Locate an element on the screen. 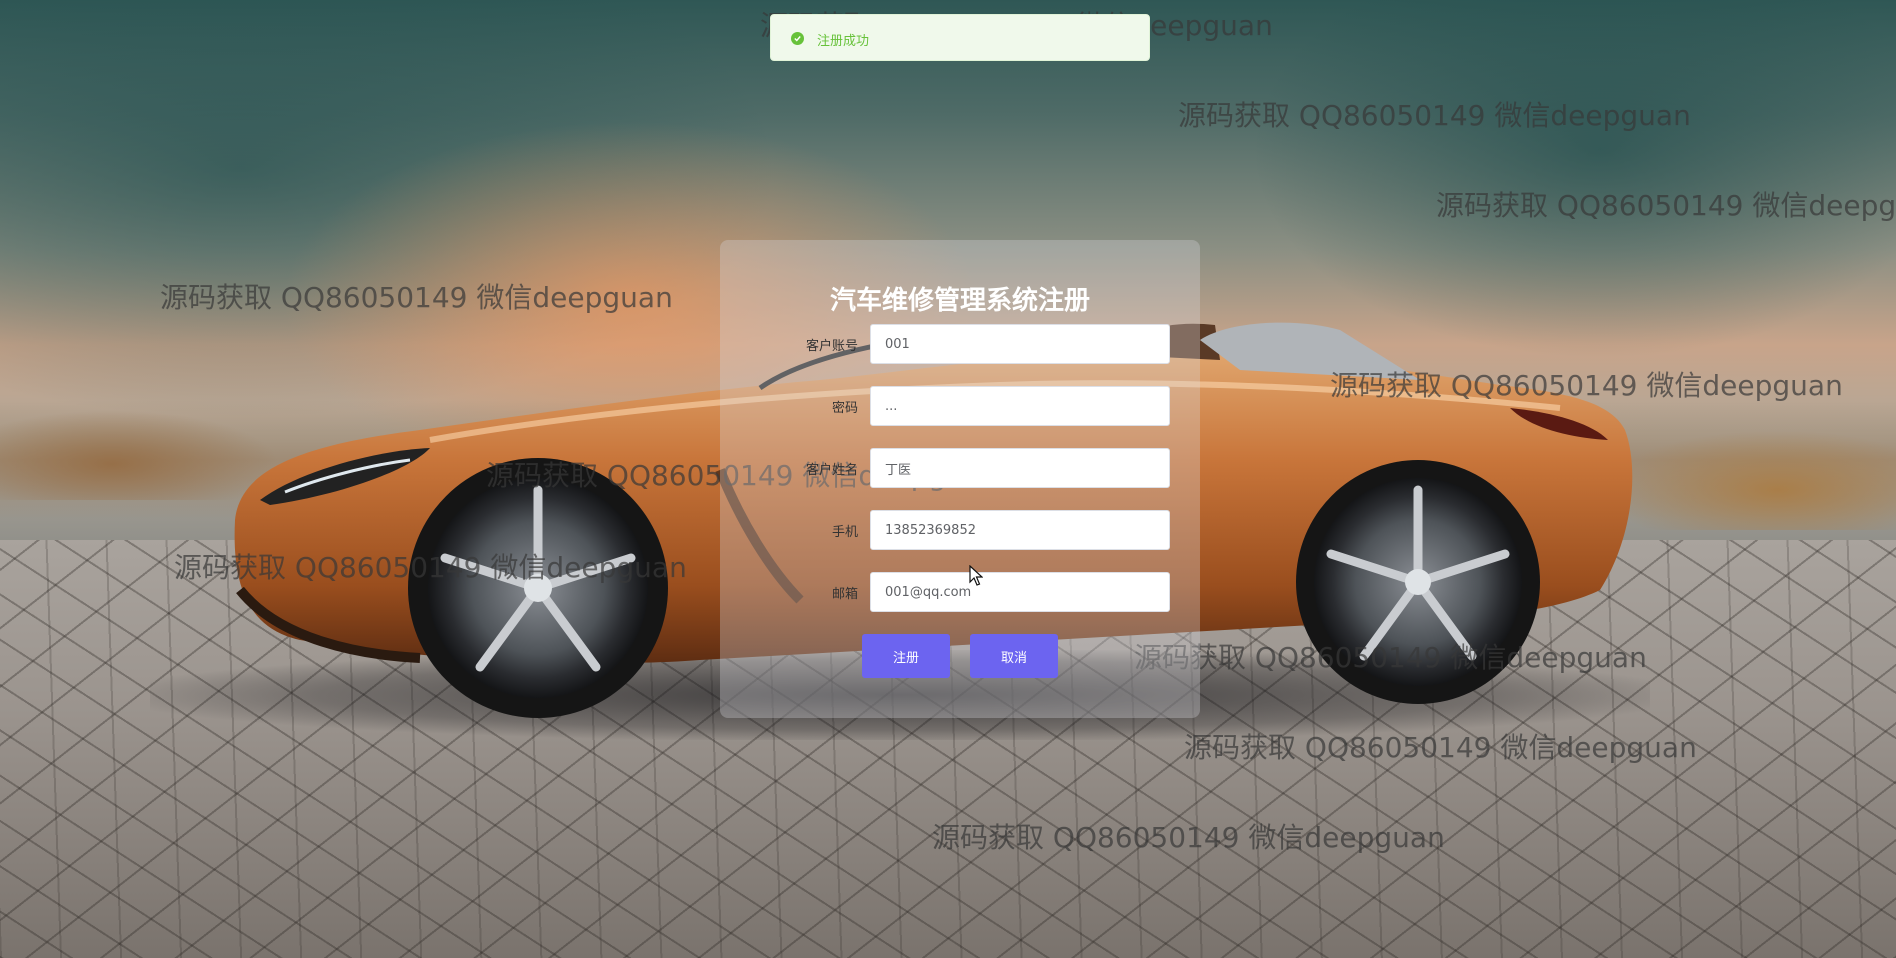 This screenshot has width=1896, height=958. email-input is located at coordinates (1020, 592).